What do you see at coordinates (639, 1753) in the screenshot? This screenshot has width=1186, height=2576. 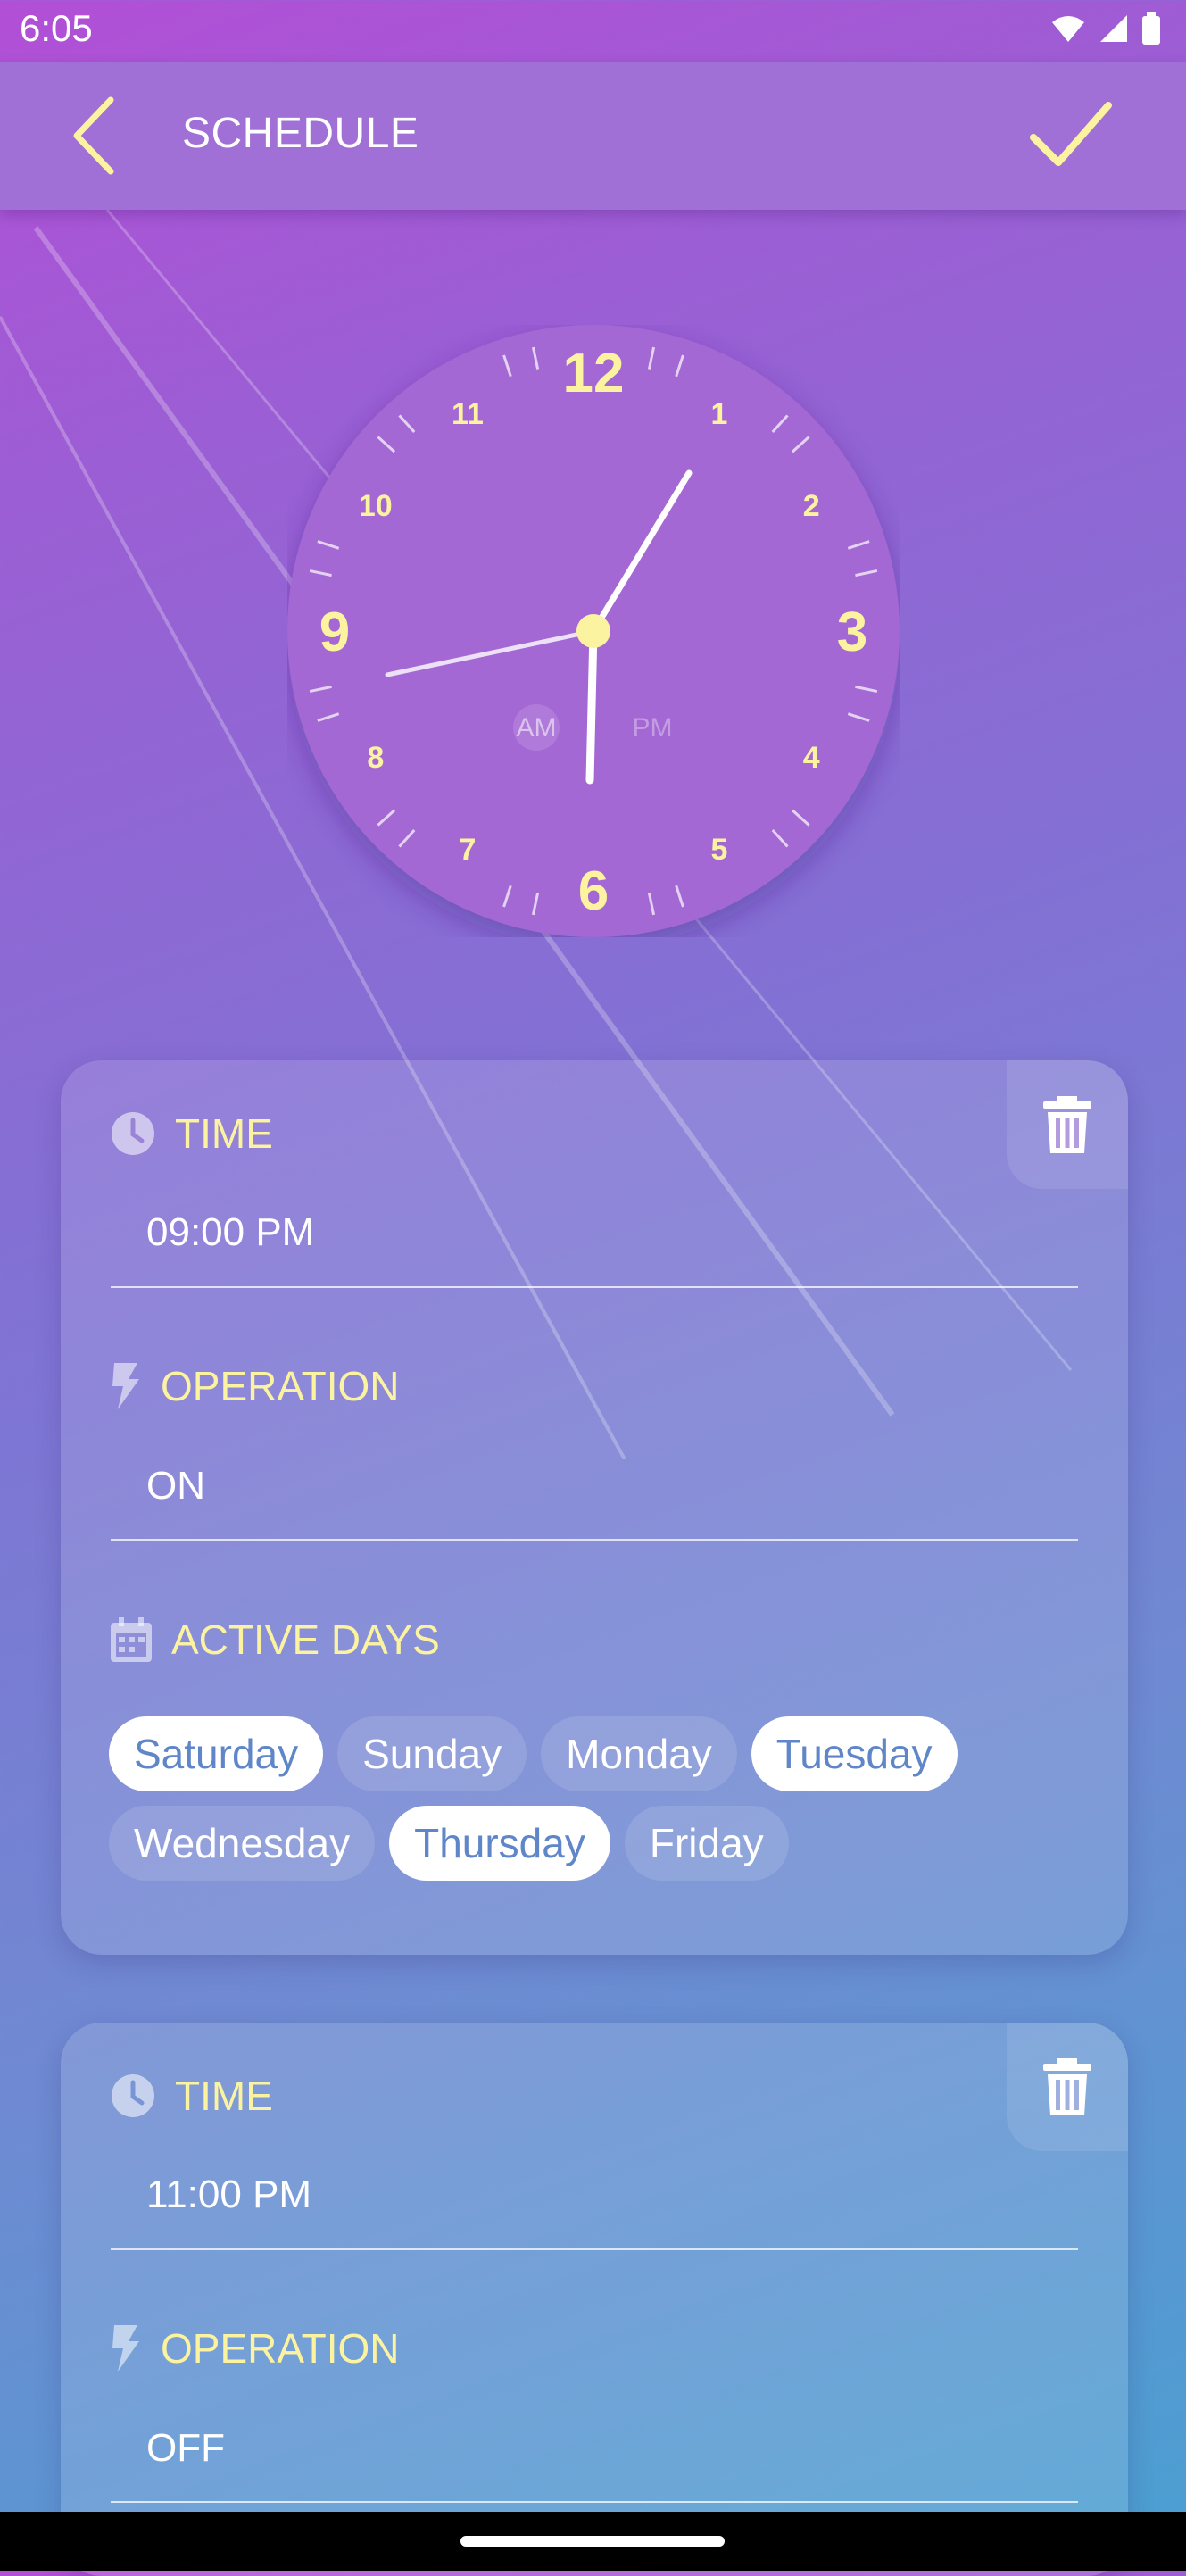 I see `day-chip-monday: Monday` at bounding box center [639, 1753].